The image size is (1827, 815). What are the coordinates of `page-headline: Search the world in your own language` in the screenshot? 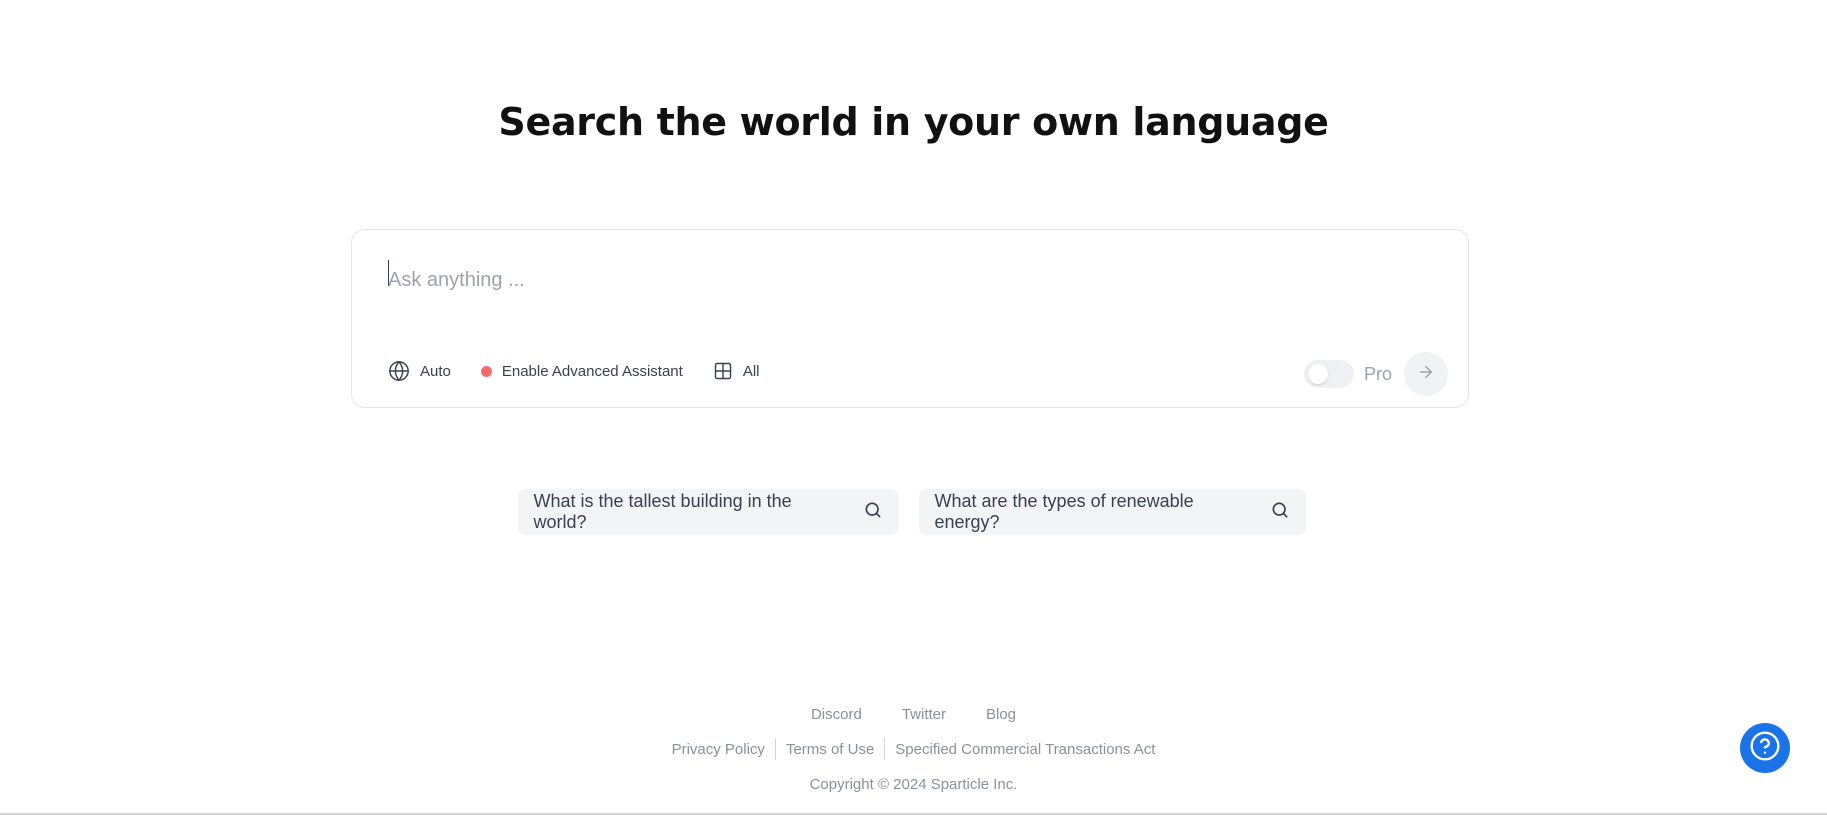 It's located at (913, 122).